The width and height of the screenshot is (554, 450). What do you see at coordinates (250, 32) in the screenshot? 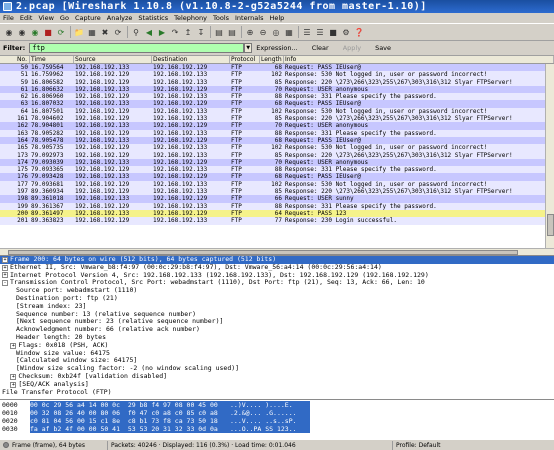
I see `zoom-in-icon: ⊕` at bounding box center [250, 32].